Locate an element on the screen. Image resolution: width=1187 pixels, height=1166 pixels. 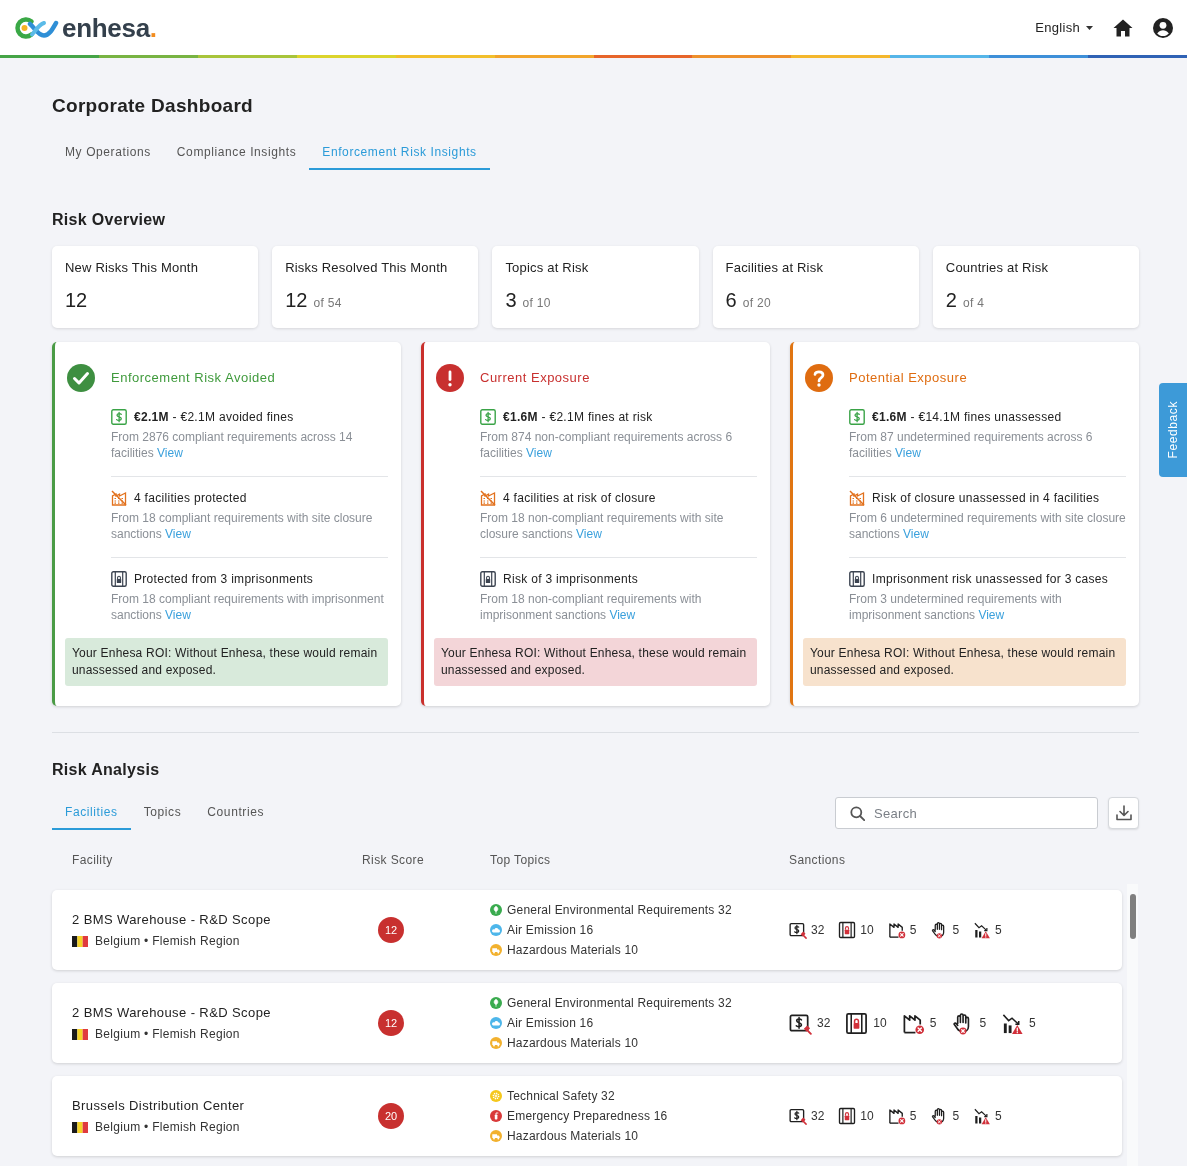
tab: Facilities is located at coordinates (91, 812).